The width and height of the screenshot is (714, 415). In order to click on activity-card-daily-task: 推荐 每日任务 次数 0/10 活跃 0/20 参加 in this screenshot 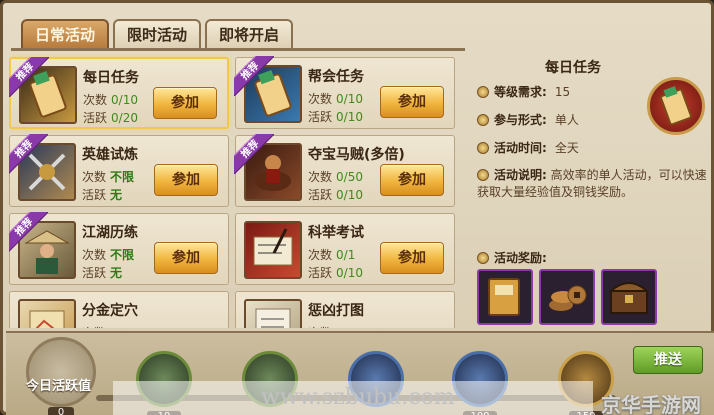, I will do `click(119, 93)`.